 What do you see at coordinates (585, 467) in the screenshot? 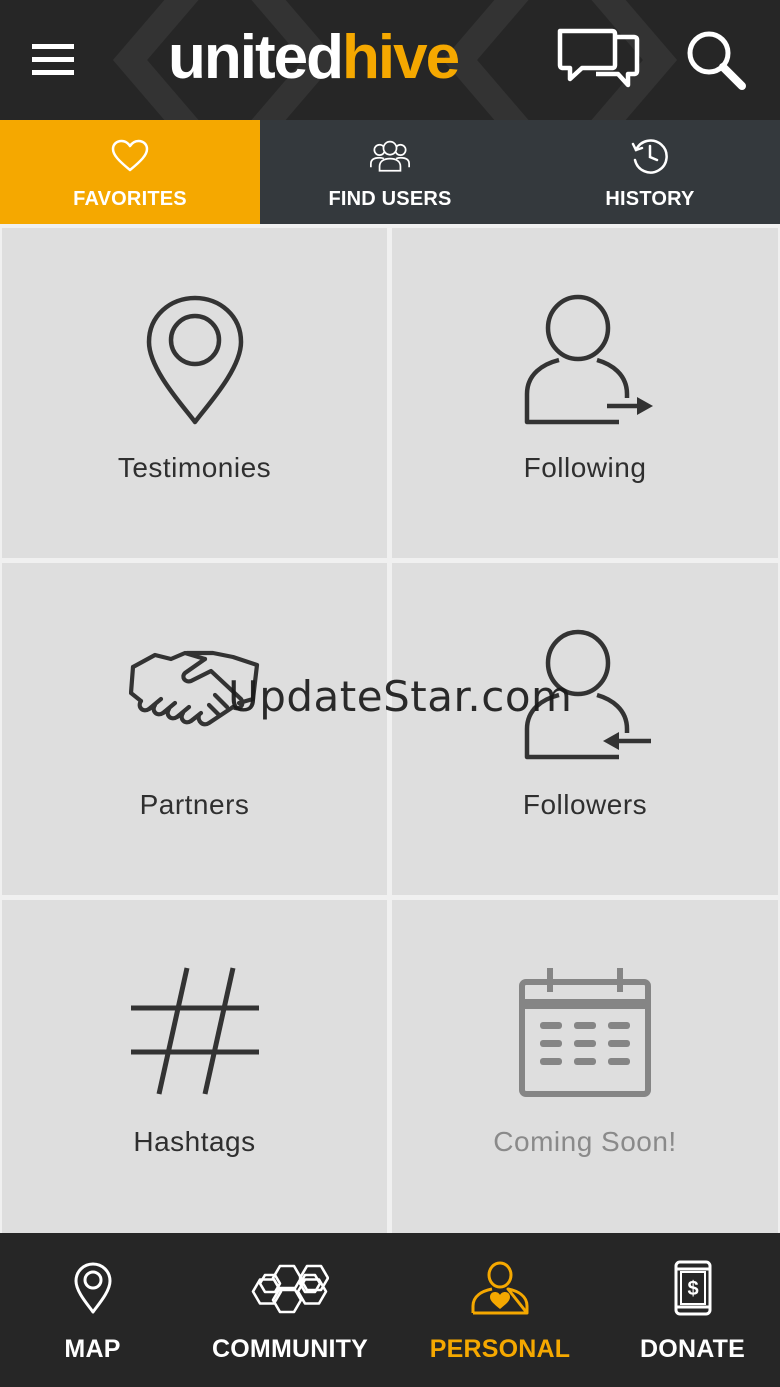
I see `grid-item-label: Following` at bounding box center [585, 467].